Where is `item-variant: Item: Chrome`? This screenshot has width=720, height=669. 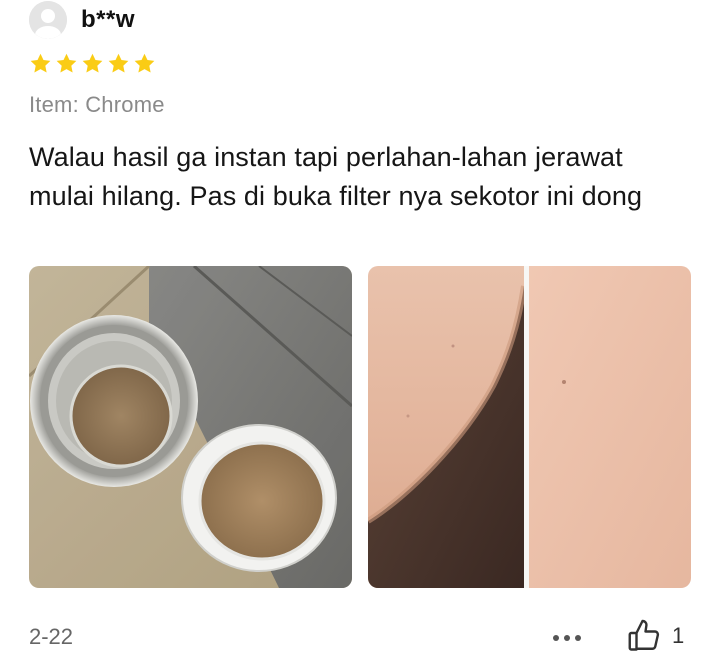
item-variant: Item: Chrome is located at coordinates (97, 104).